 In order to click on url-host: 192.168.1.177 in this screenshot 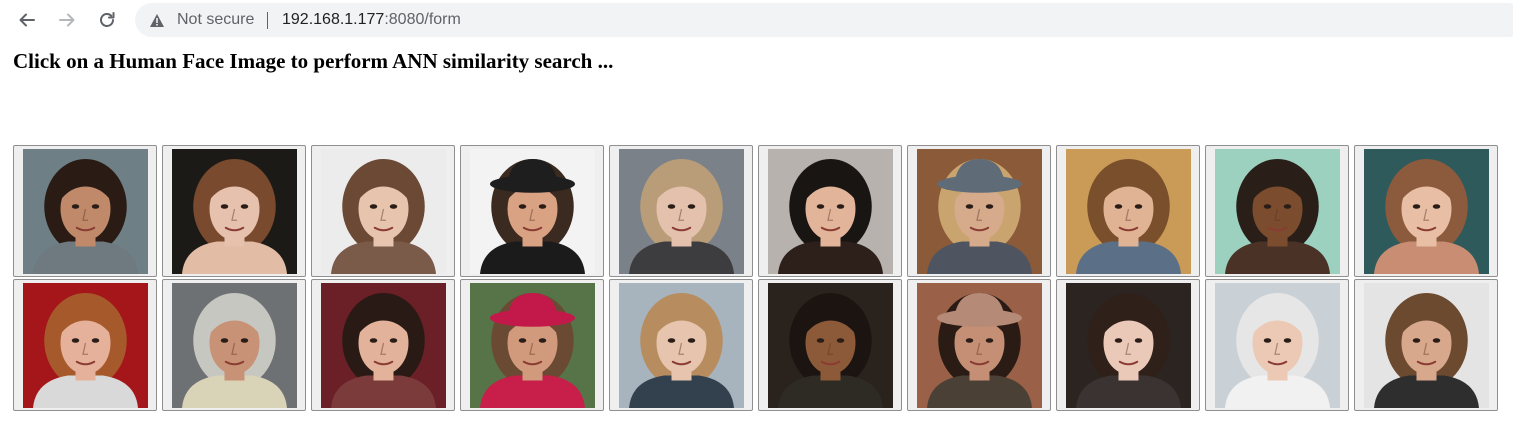, I will do `click(333, 19)`.